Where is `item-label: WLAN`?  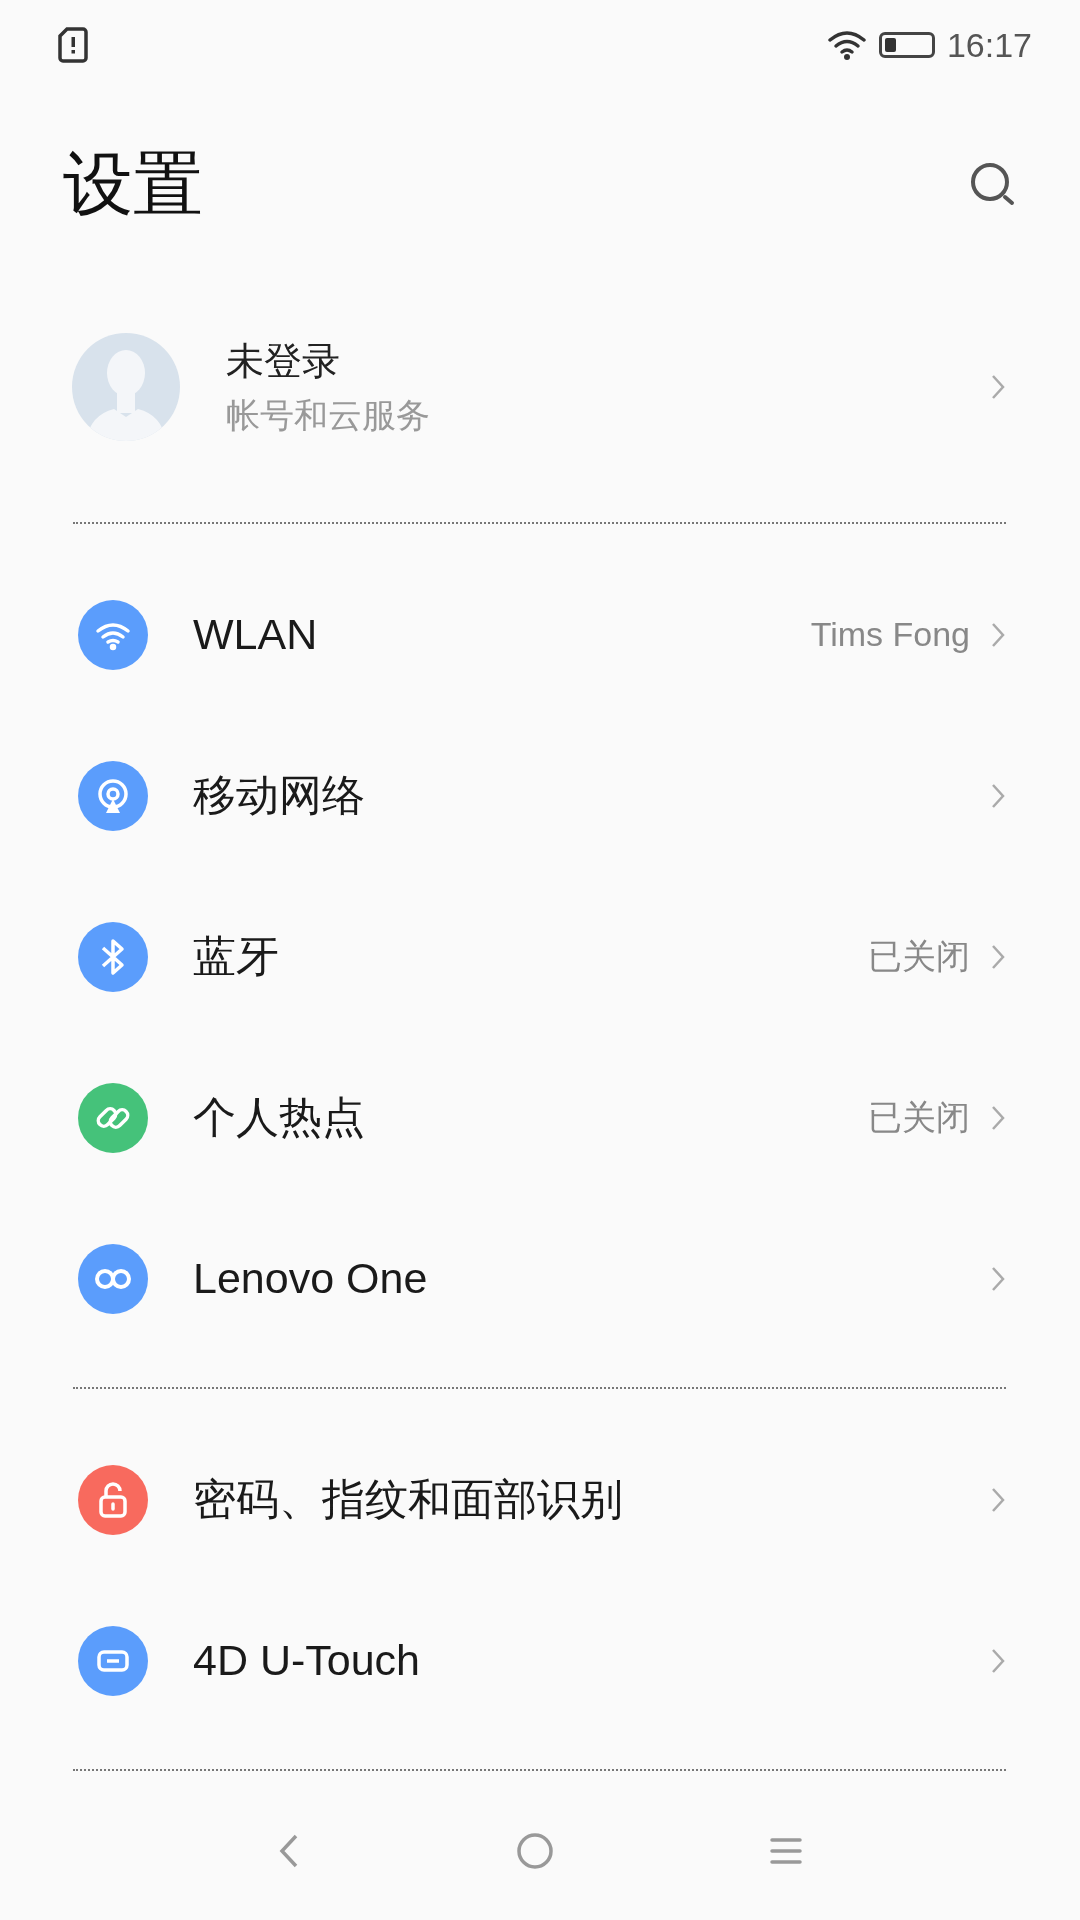
item-label: WLAN is located at coordinates (256, 634).